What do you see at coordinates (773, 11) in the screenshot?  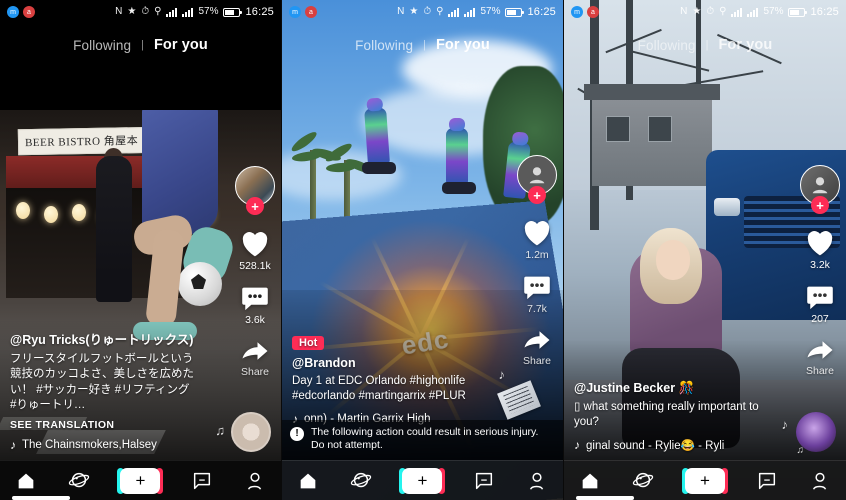 I see `battery-percent: 57%` at bounding box center [773, 11].